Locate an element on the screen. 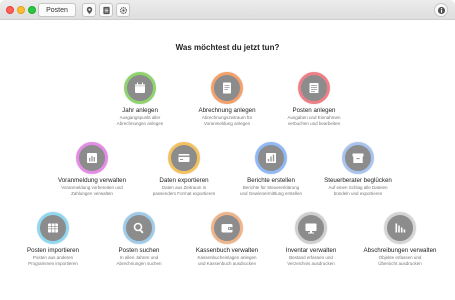 Image resolution: width=455 pixels, height=300 pixels. monitor-icon is located at coordinates (311, 228).